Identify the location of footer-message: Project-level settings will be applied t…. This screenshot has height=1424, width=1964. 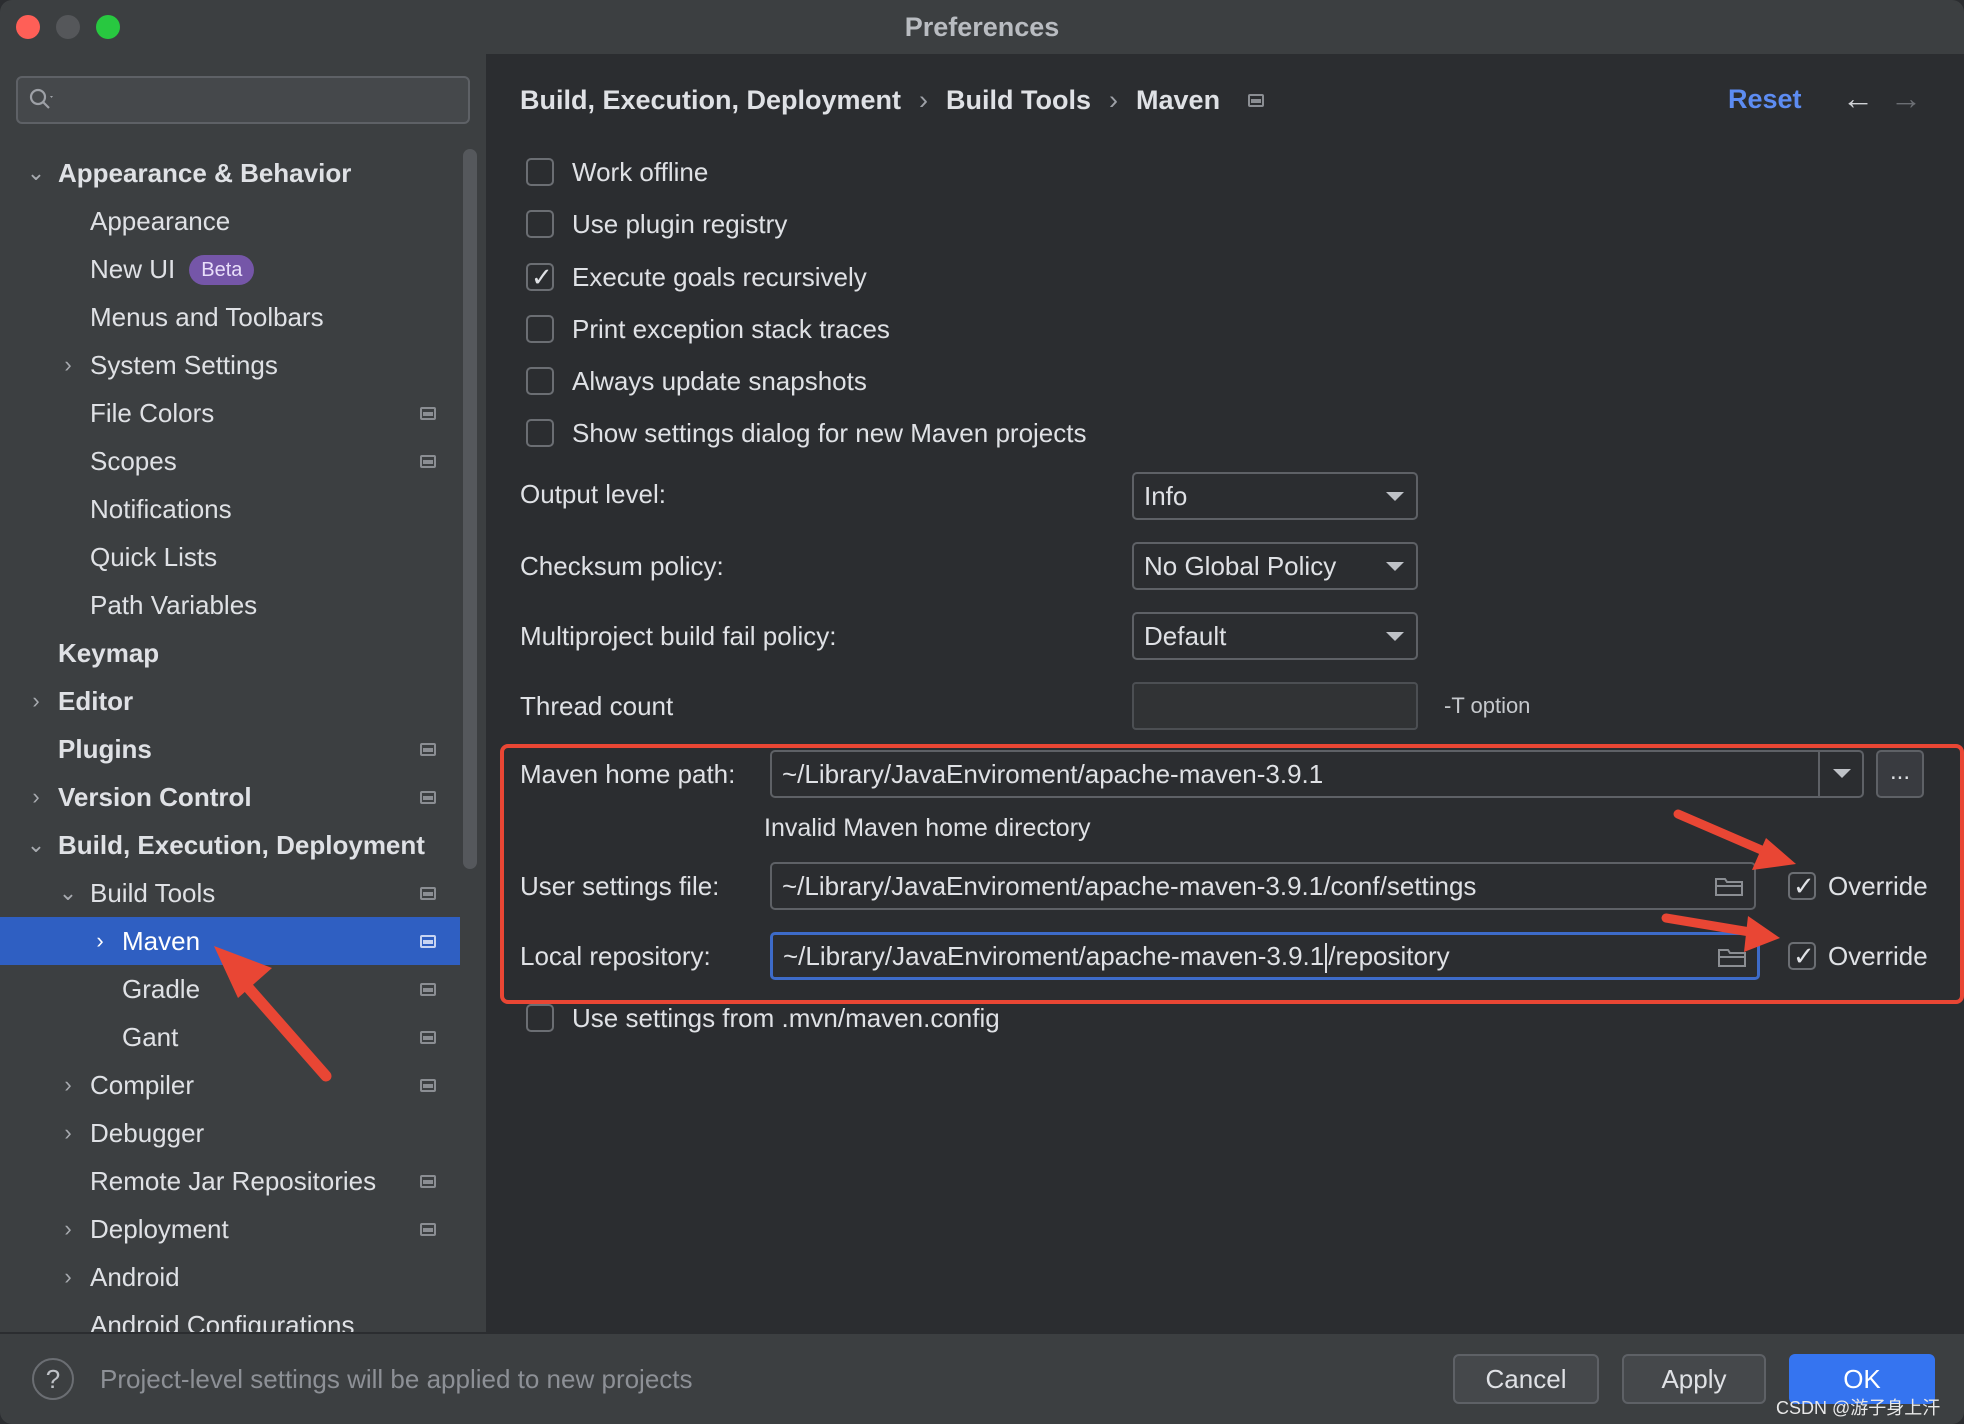
(396, 1379).